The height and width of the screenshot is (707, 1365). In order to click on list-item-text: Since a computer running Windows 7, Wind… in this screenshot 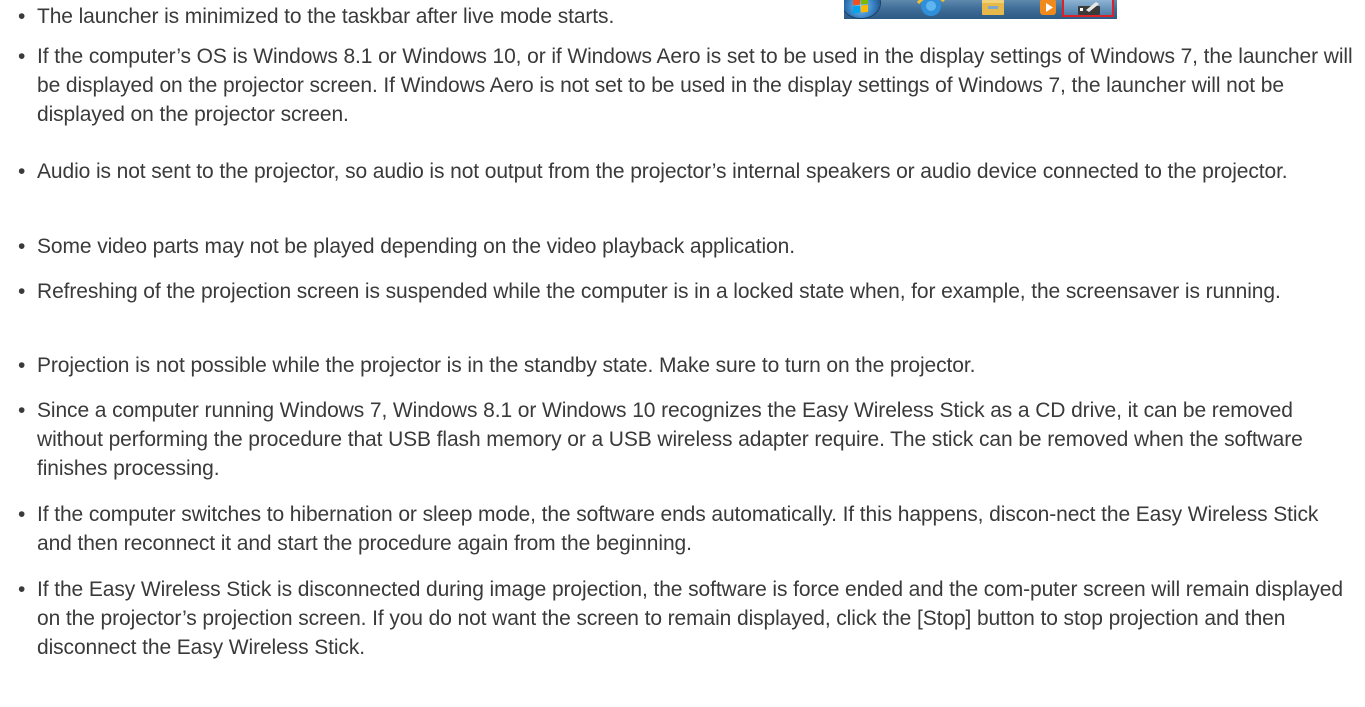, I will do `click(670, 439)`.